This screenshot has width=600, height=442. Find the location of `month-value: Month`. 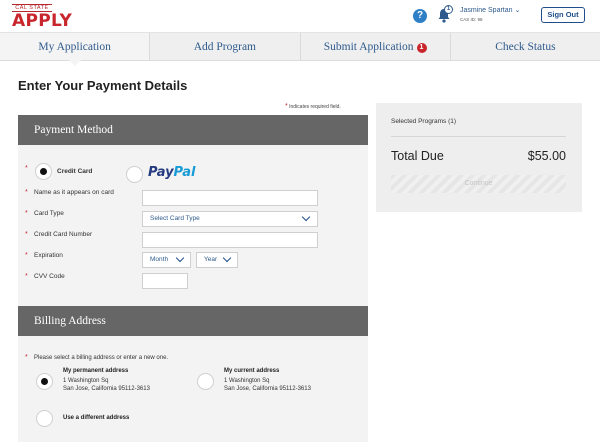

month-value: Month is located at coordinates (159, 259).